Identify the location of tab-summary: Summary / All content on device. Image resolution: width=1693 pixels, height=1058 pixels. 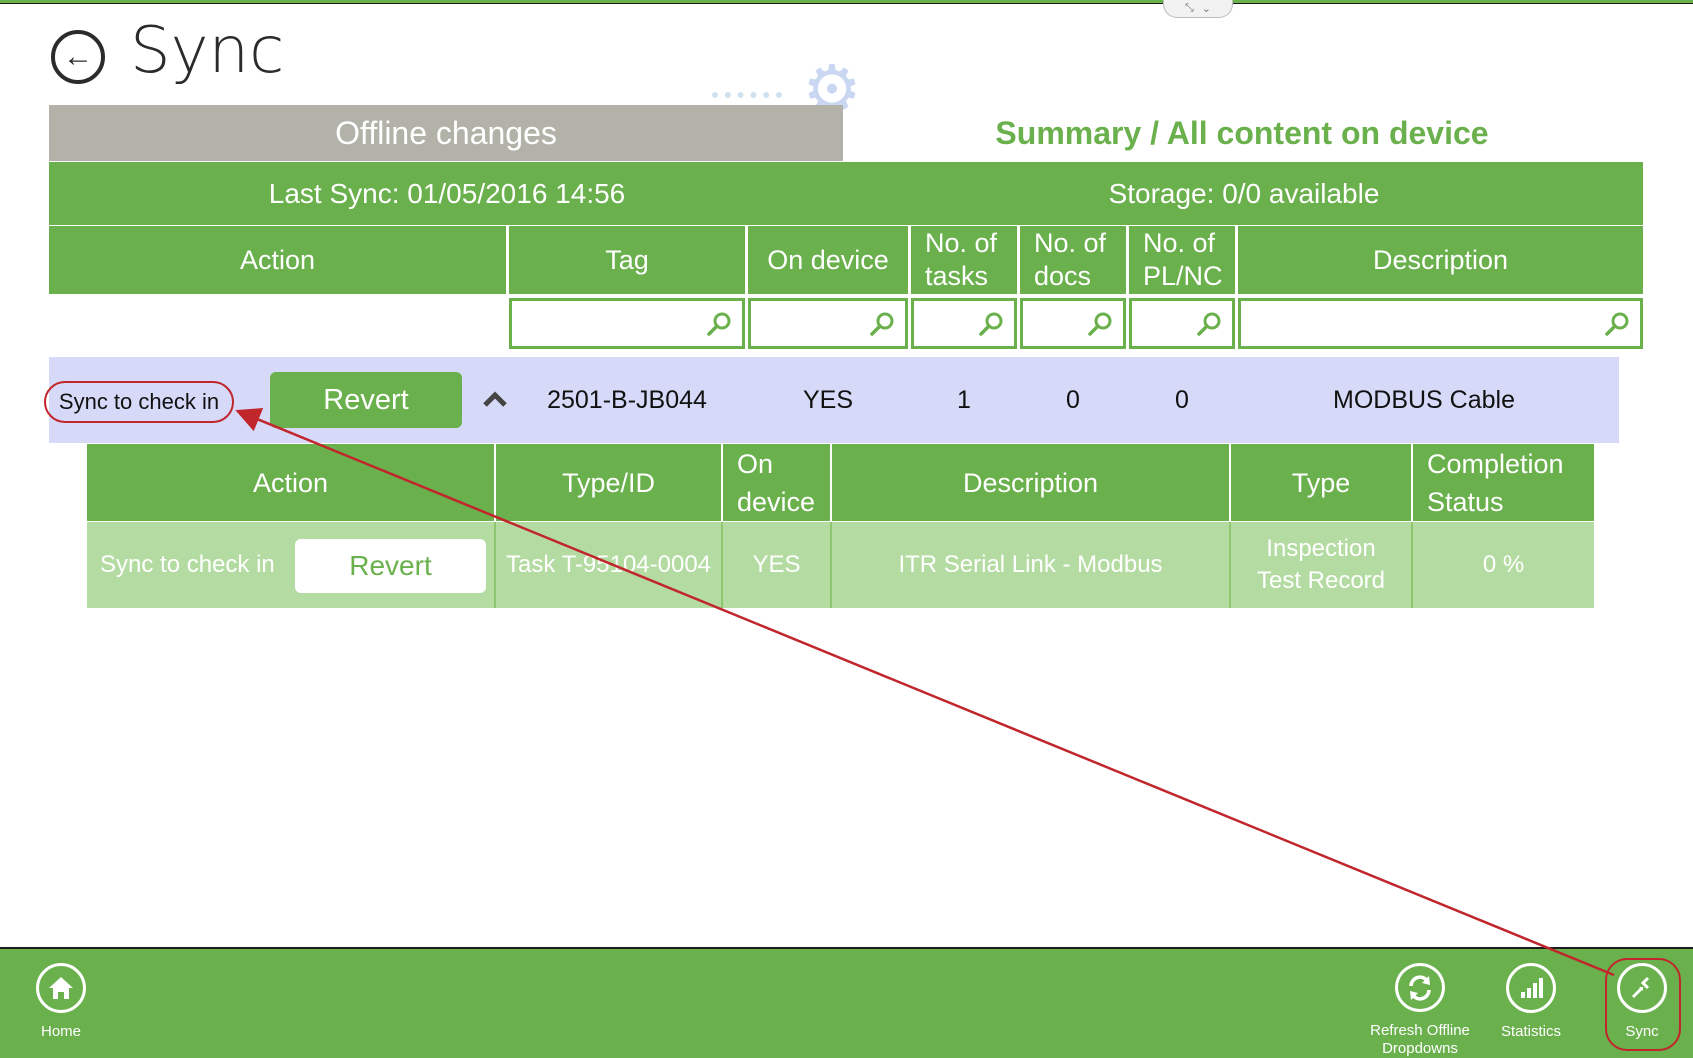
(1242, 133).